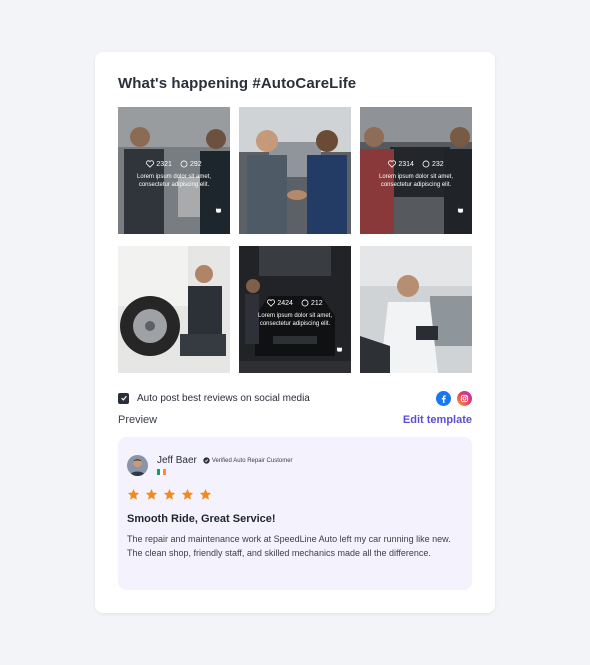 The width and height of the screenshot is (590, 665). I want to click on verified-badge-label: Verified Auto Repair Customer, so click(252, 460).